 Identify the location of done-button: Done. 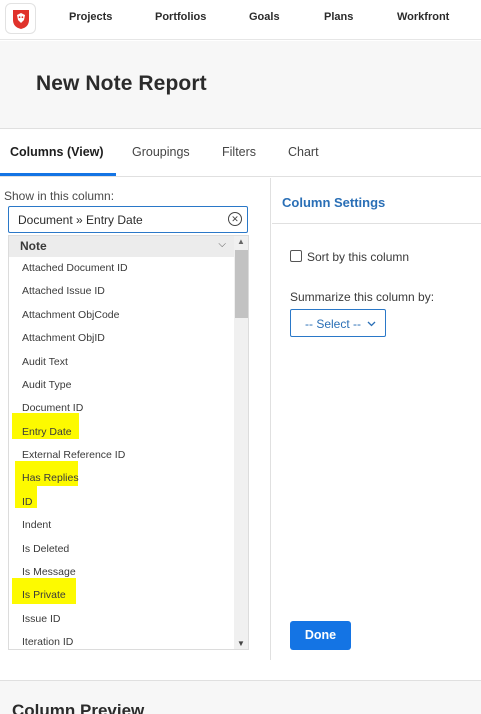
(320, 635).